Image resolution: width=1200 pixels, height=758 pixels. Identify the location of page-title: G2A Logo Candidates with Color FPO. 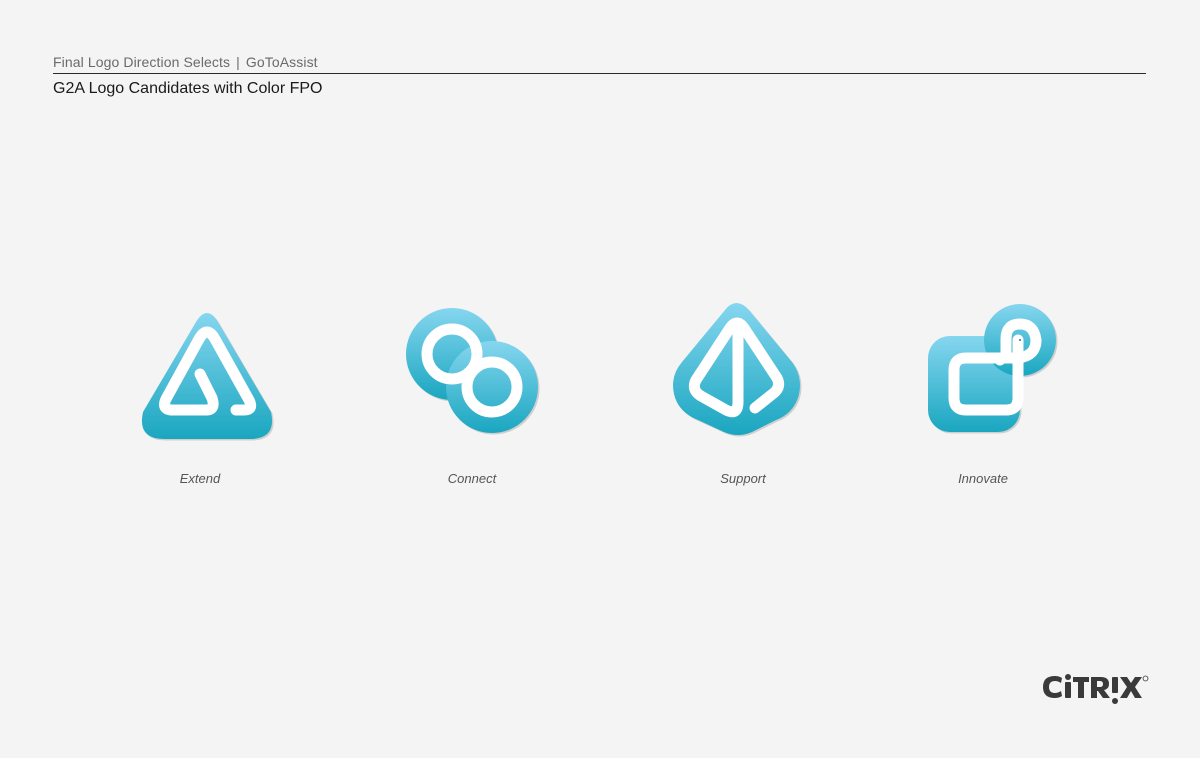
(188, 88).